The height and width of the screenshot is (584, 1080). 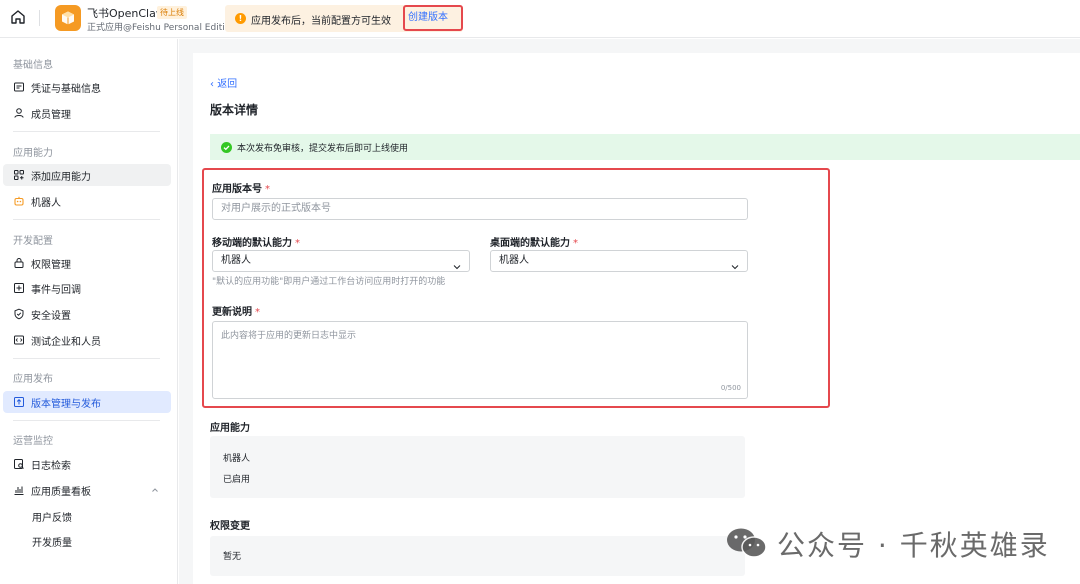 I want to click on sidebar-item-label: 开发质量, so click(x=52, y=543).